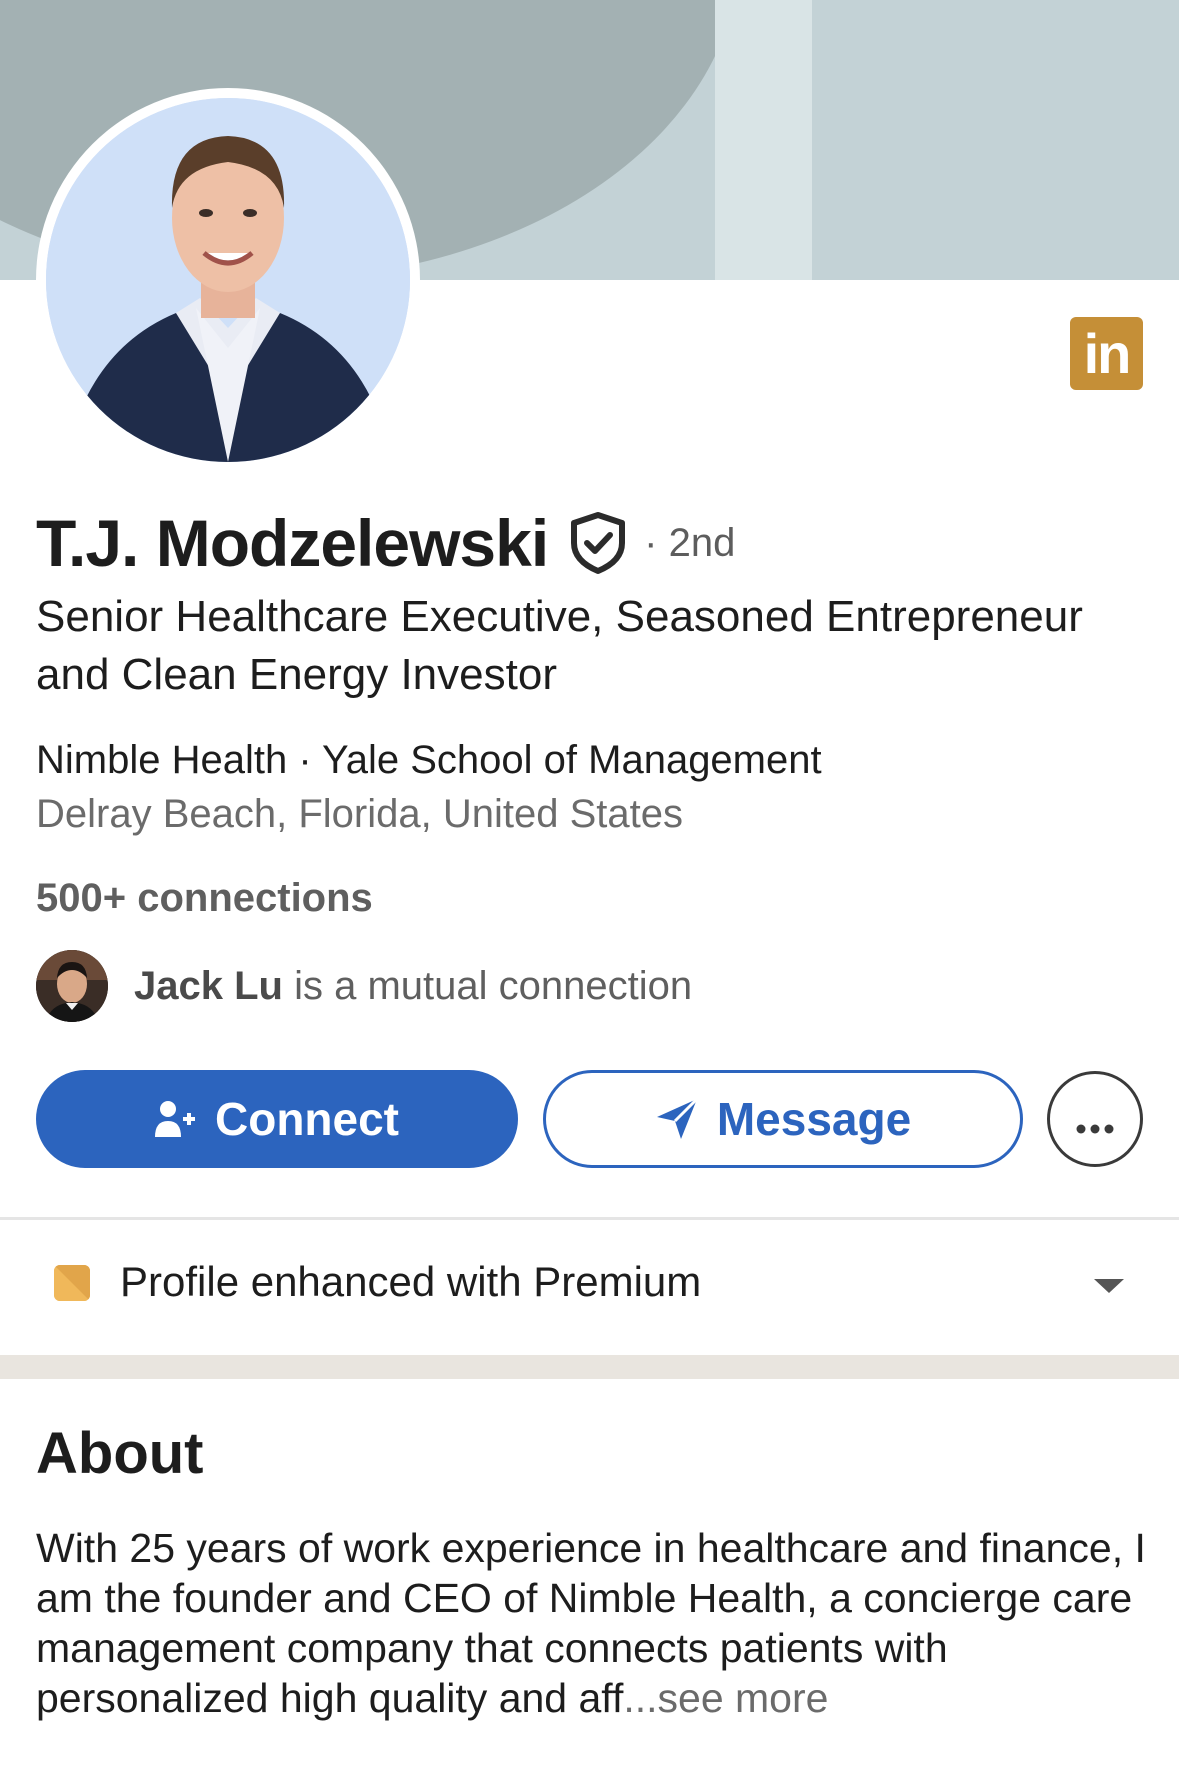 This screenshot has width=1179, height=1784. Describe the element at coordinates (72, 986) in the screenshot. I see `mutual-avatar` at that location.